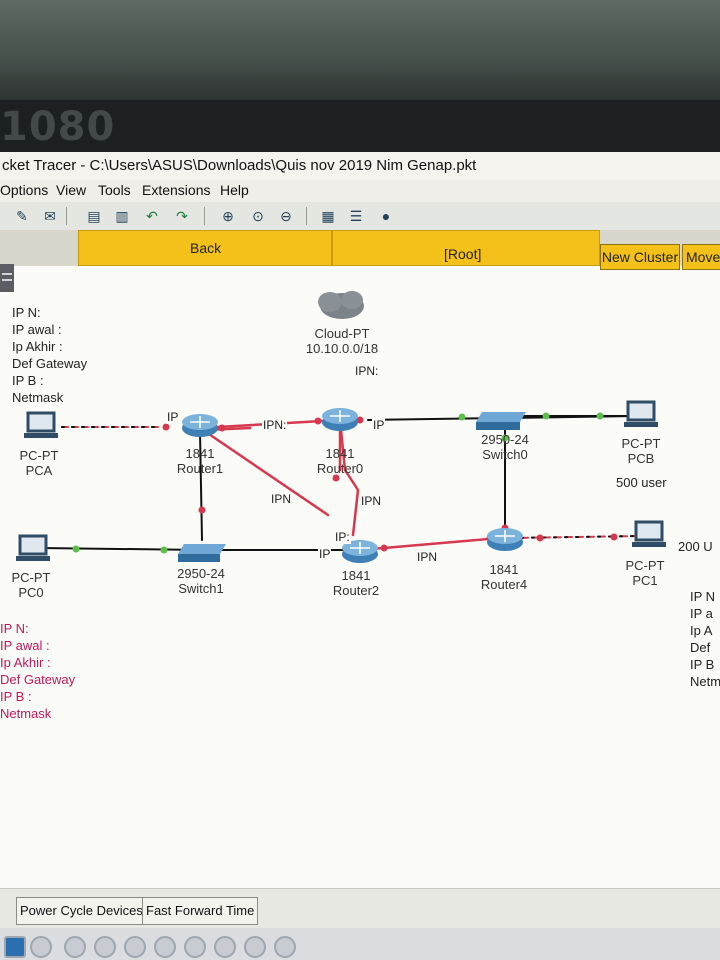 This screenshot has width=720, height=960. Describe the element at coordinates (367, 371) in the screenshot. I see `link-label-cloud-router0: IPN:` at that location.